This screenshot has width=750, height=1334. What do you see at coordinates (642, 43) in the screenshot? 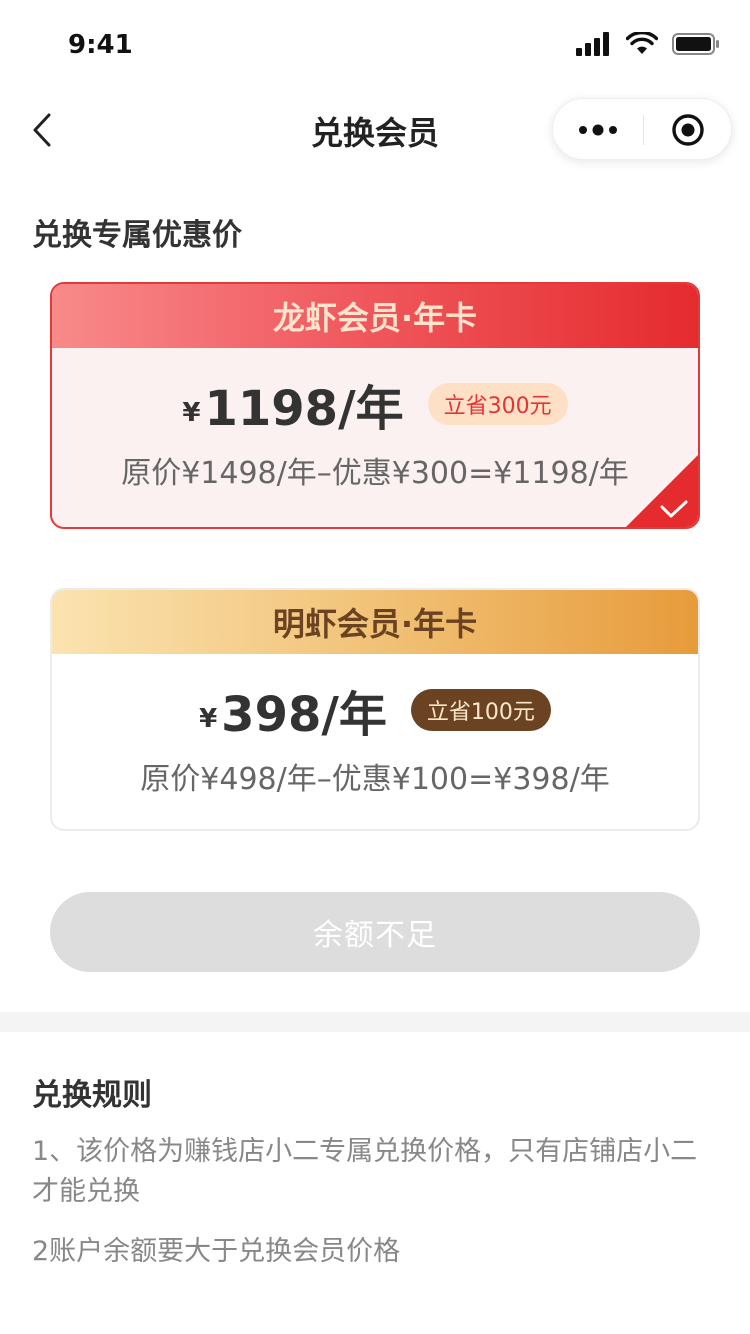
I see `wifi-icon` at bounding box center [642, 43].